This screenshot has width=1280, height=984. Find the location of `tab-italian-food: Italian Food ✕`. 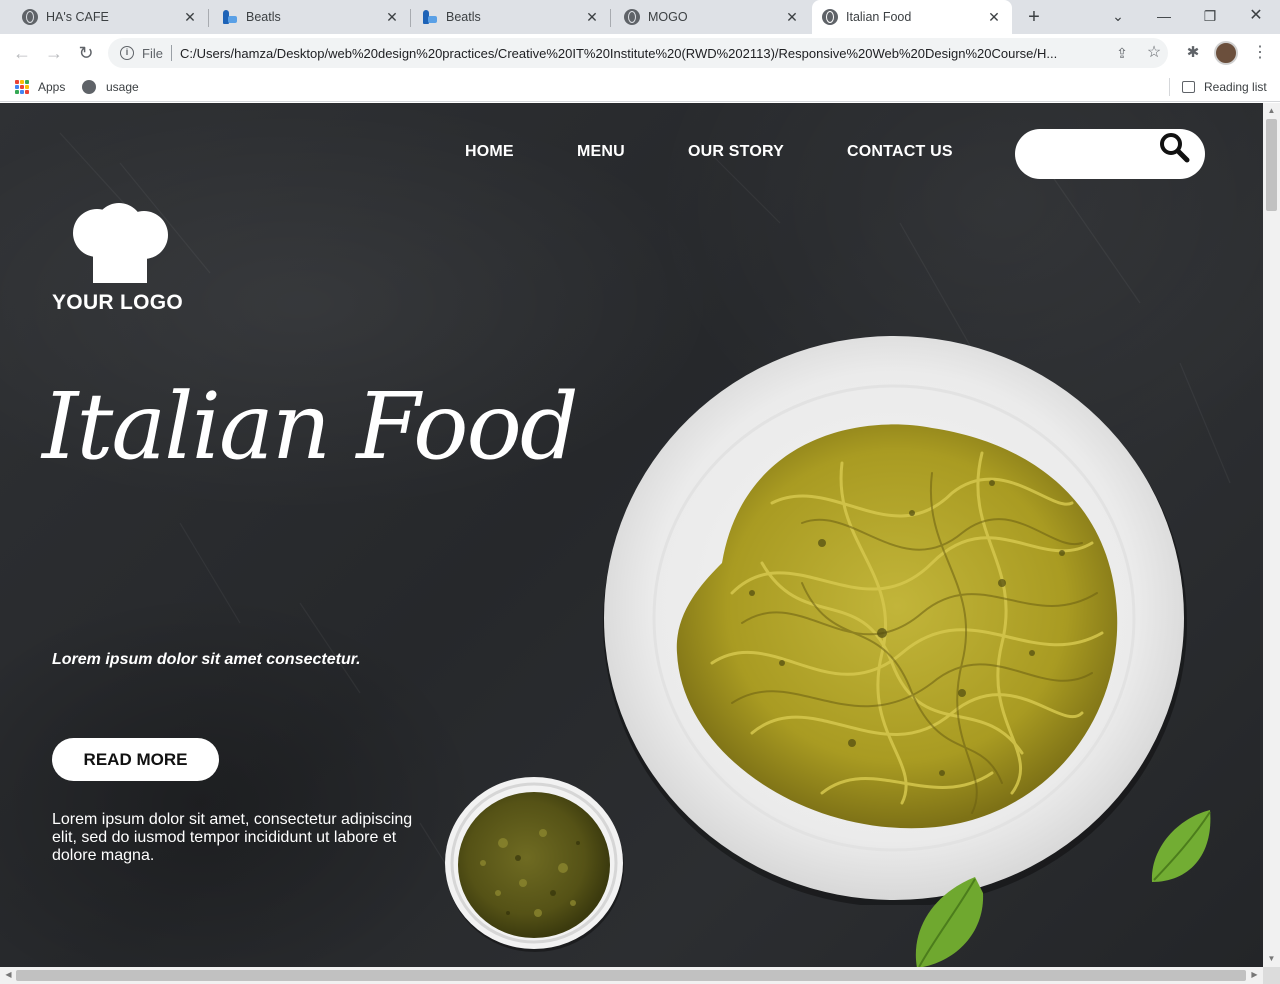

tab-italian-food: Italian Food ✕ is located at coordinates (912, 17).